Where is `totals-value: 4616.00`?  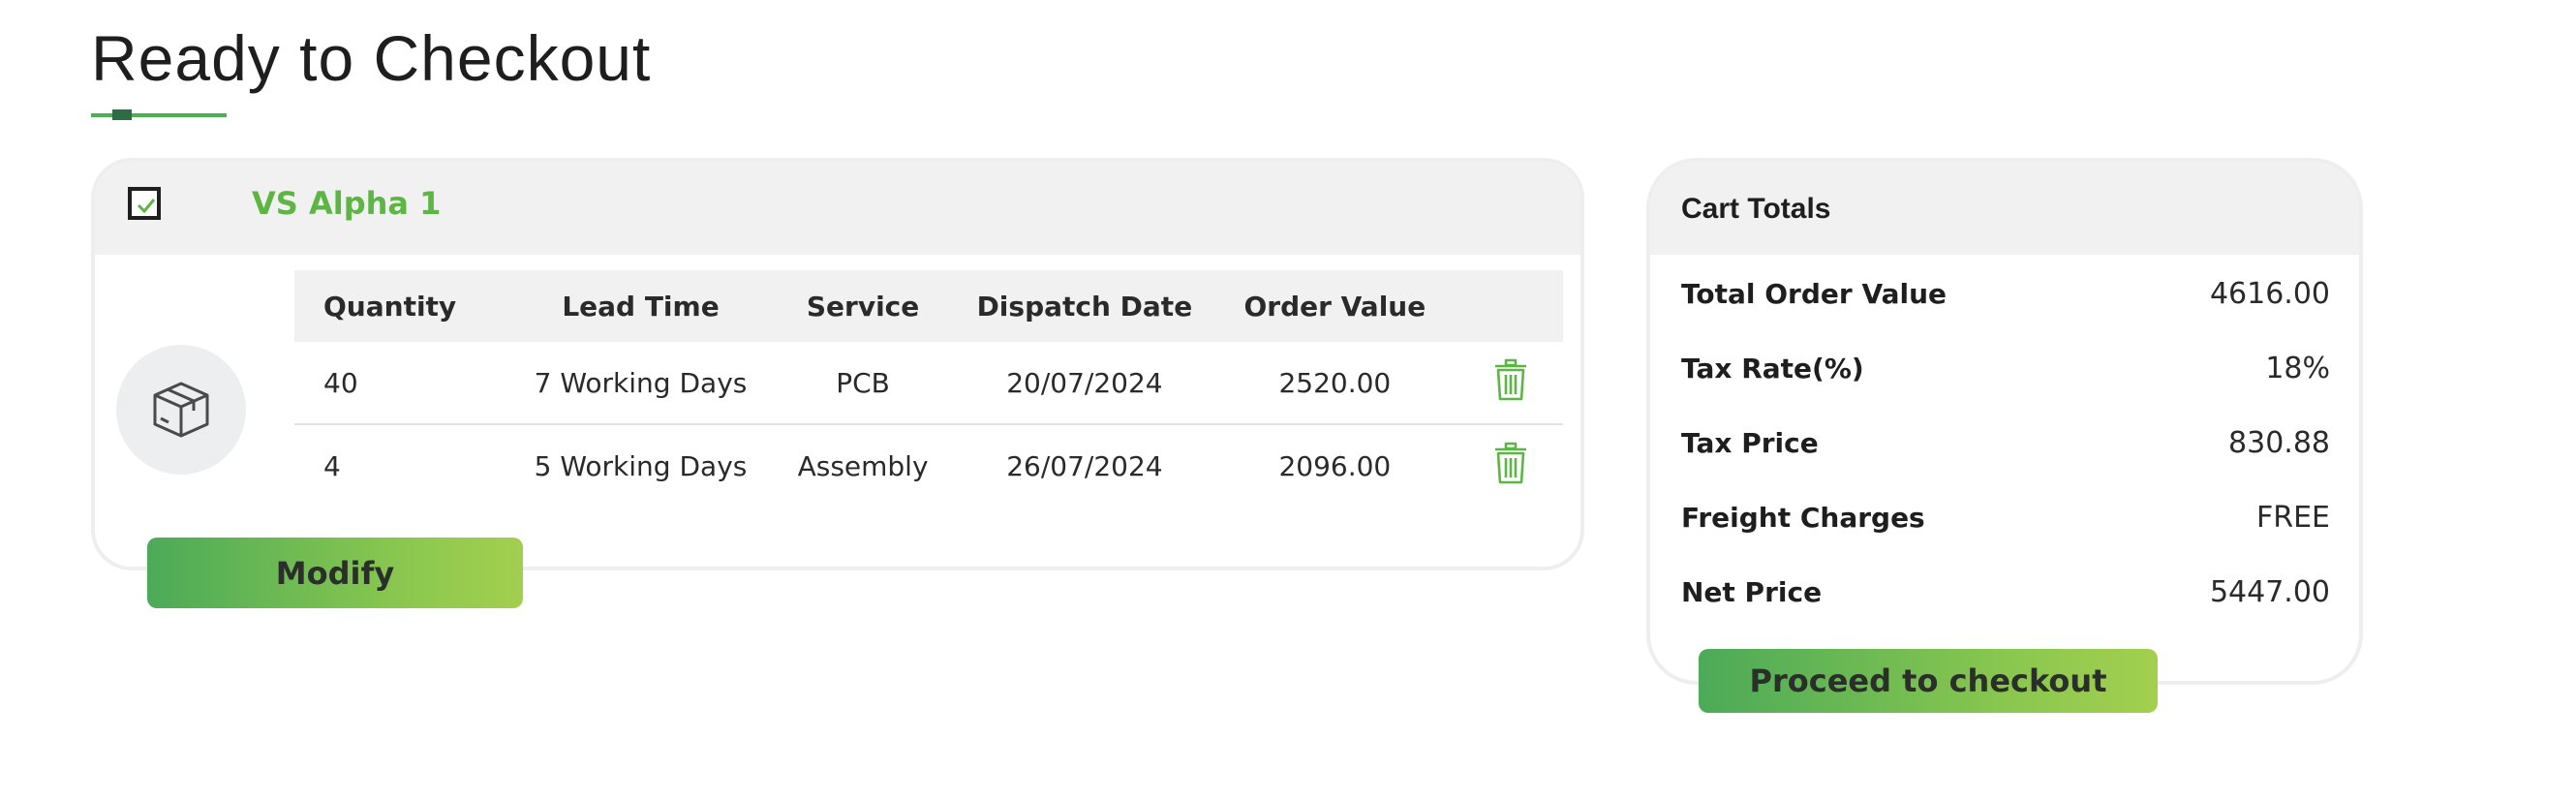
totals-value: 4616.00 is located at coordinates (2269, 293).